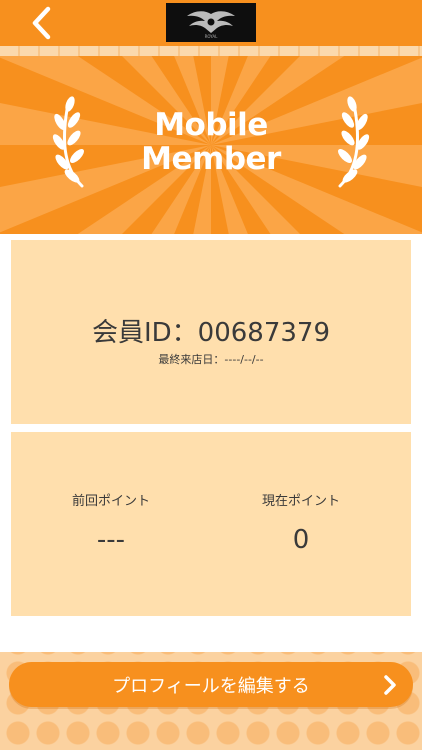  I want to click on app-header: ROYAL, so click(211, 23).